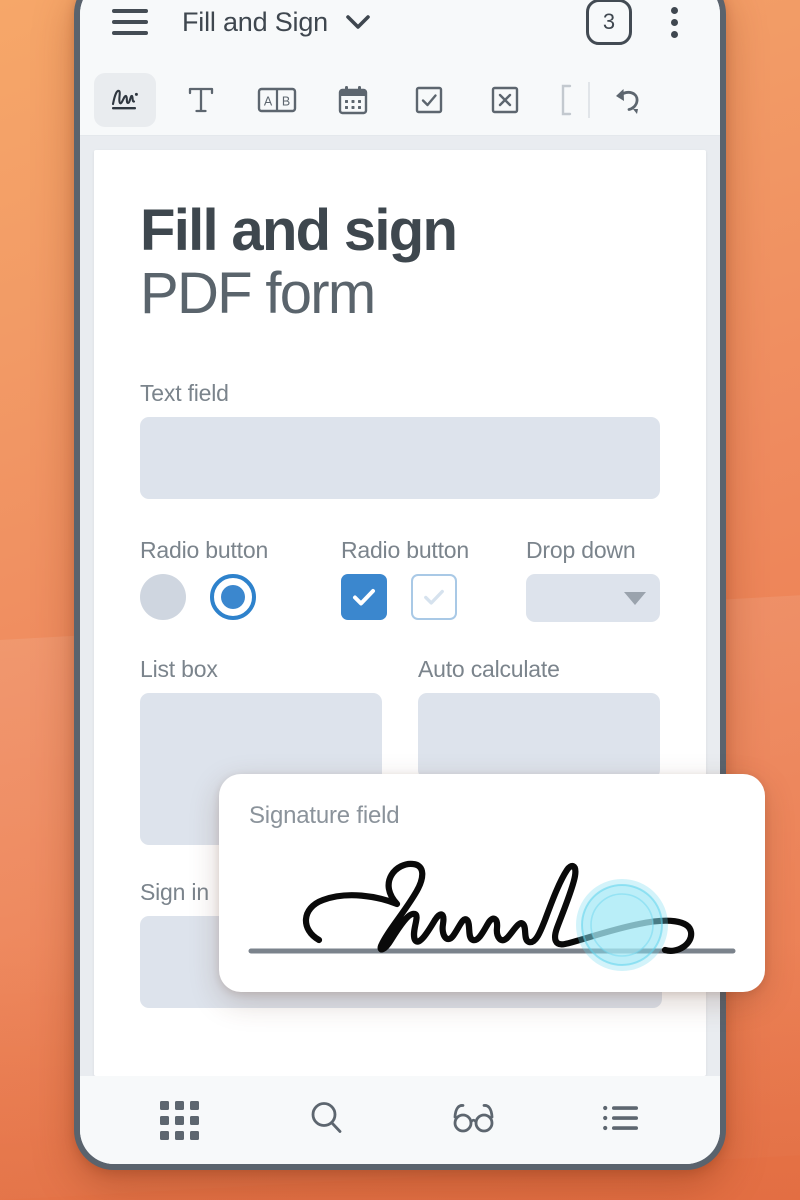 Image resolution: width=800 pixels, height=1200 pixels. Describe the element at coordinates (286, 101) in the screenshot. I see `svg-text: B` at that location.